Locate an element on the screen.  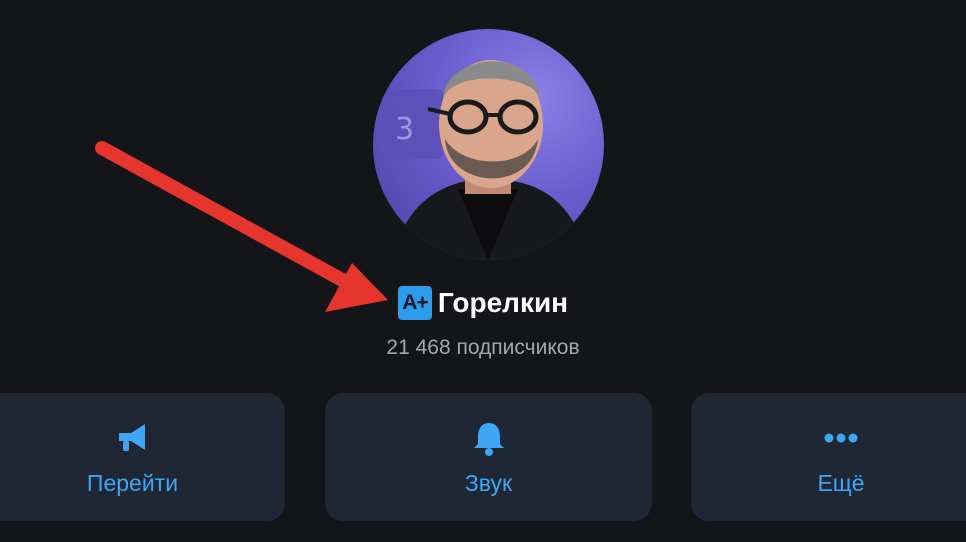
sound-button-label: Звук is located at coordinates (488, 482).